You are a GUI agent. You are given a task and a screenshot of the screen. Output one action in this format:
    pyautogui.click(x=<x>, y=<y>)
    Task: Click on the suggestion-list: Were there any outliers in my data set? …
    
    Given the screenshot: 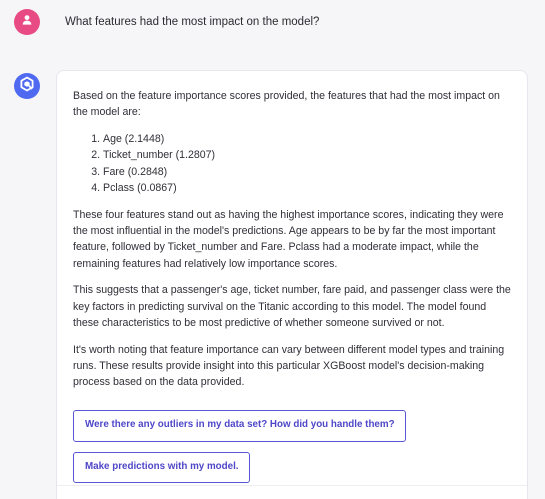 What is the action you would take?
    pyautogui.click(x=292, y=442)
    